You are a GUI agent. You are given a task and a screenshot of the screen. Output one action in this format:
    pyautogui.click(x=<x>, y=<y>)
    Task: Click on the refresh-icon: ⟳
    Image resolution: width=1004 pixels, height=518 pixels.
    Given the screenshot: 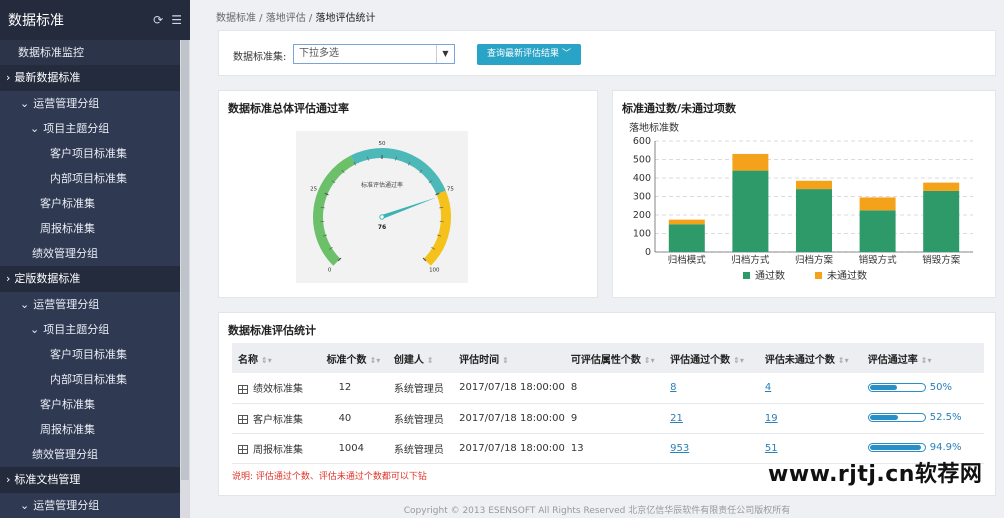 What is the action you would take?
    pyautogui.click(x=158, y=20)
    